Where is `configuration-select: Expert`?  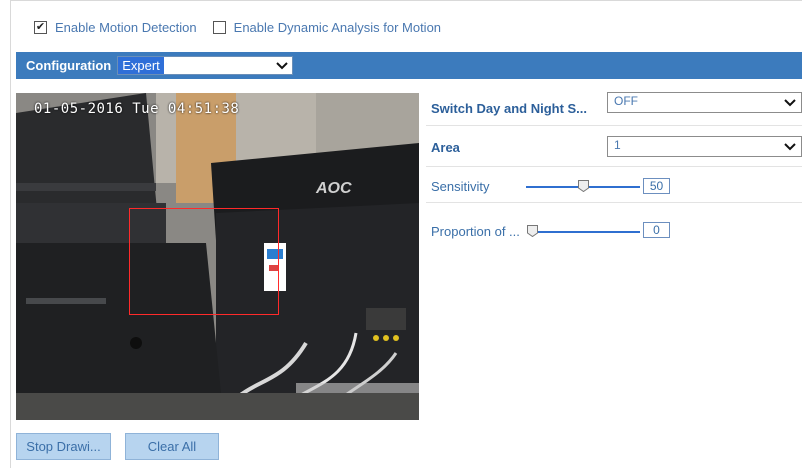 configuration-select: Expert is located at coordinates (205, 65).